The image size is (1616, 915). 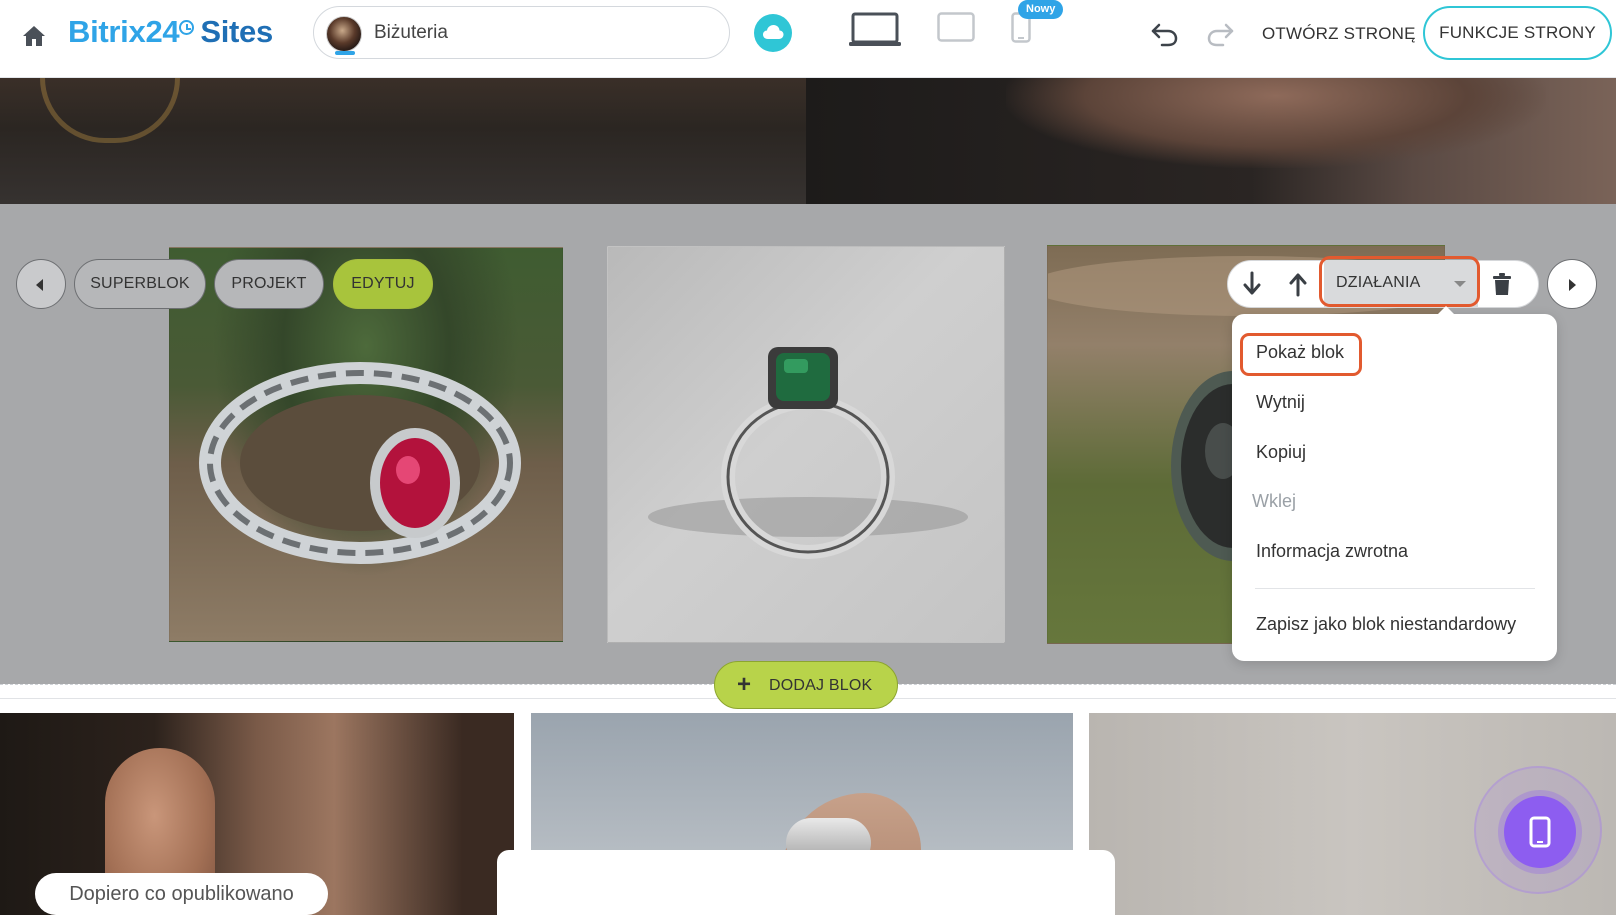 What do you see at coordinates (1300, 352) in the screenshot?
I see `menu-item-show-block: Pokaż blok` at bounding box center [1300, 352].